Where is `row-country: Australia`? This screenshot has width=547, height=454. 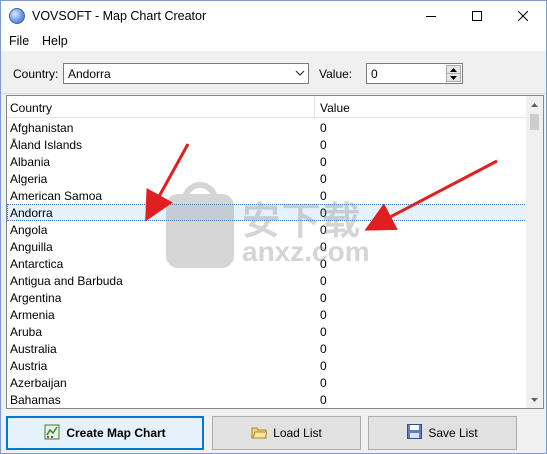 row-country: Australia is located at coordinates (33, 349).